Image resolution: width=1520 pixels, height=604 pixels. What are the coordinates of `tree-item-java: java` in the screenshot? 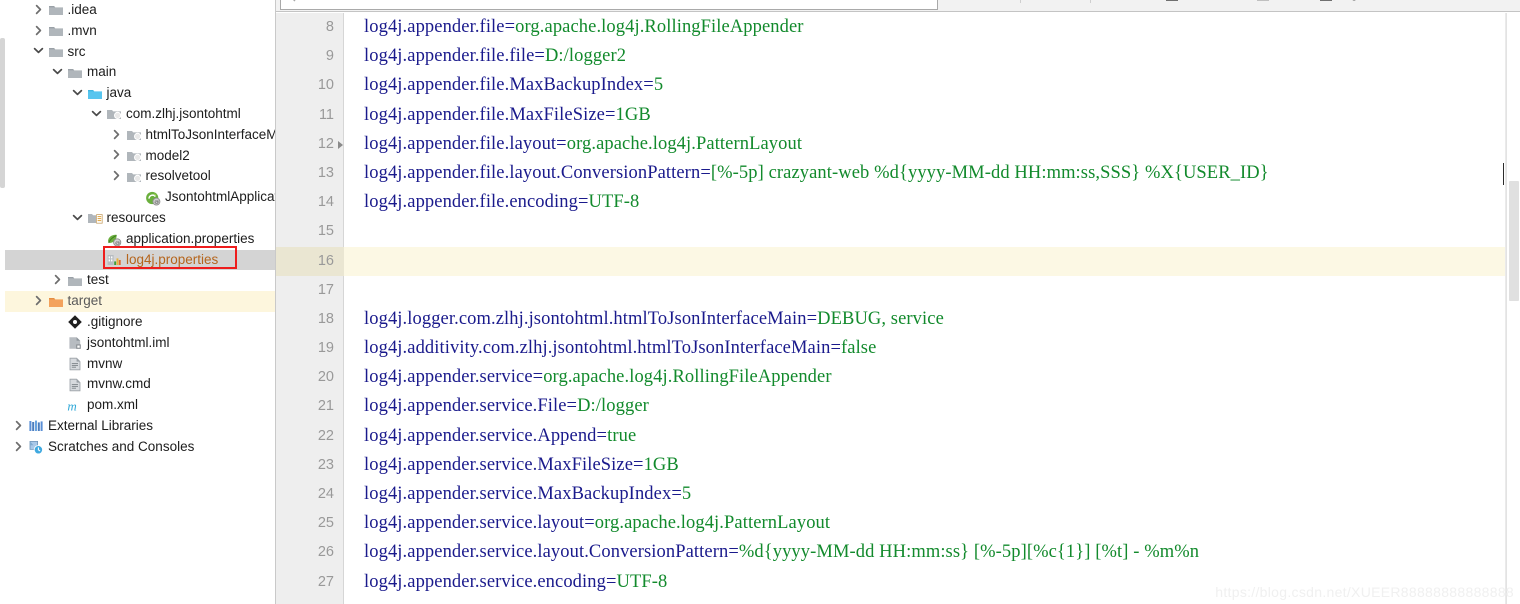 It's located at (140, 93).